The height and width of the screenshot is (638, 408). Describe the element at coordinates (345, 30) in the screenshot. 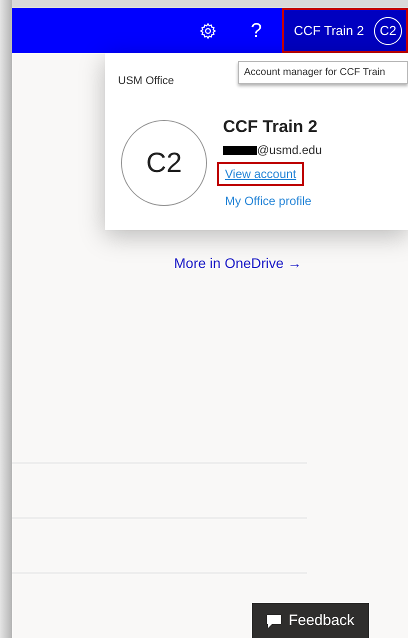

I see `account-button: CCF Train 2 C2` at that location.